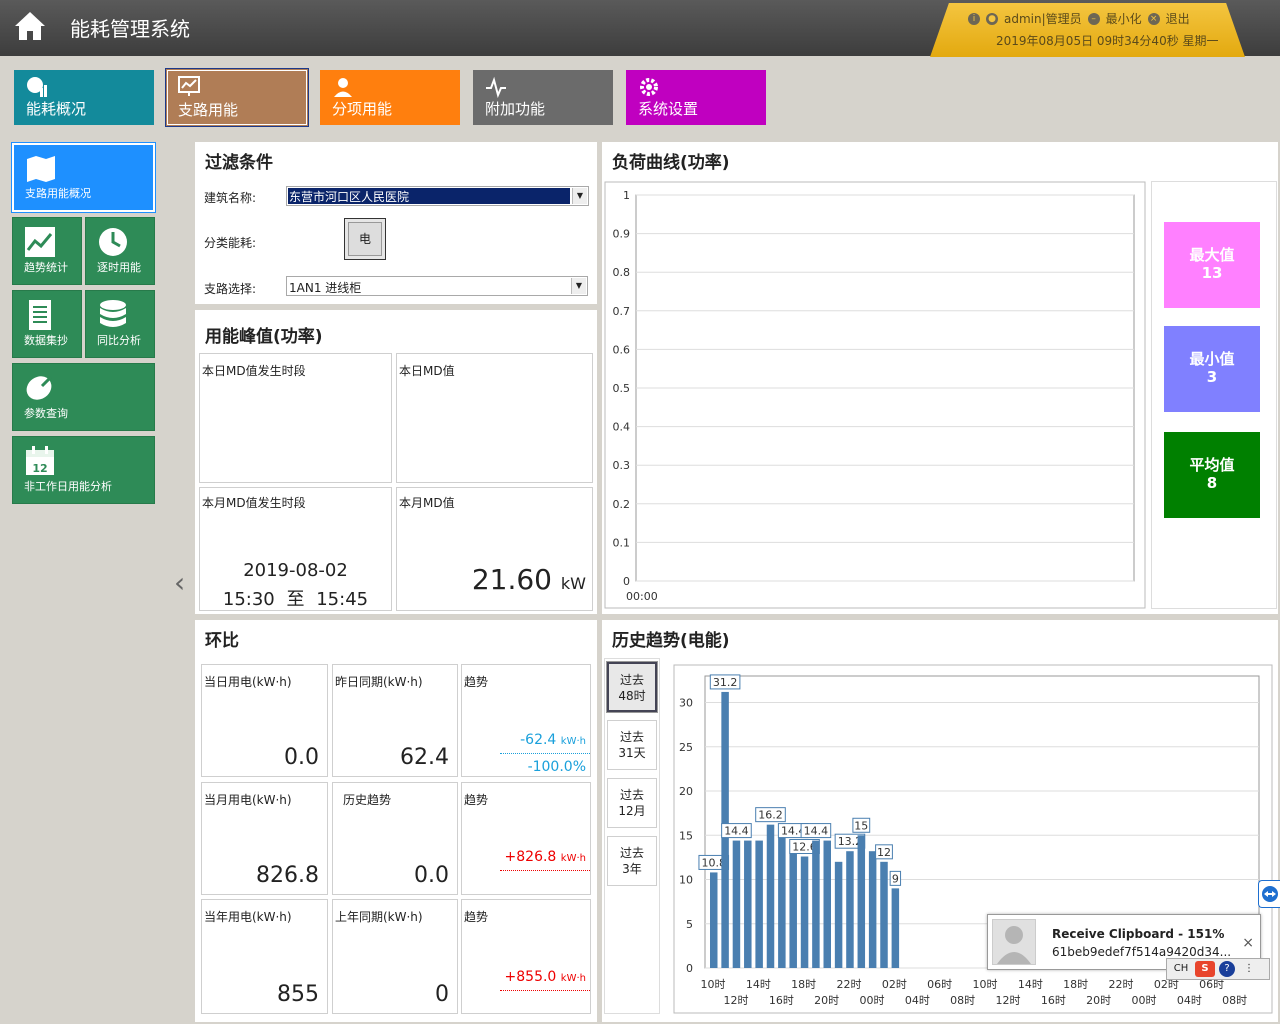 The image size is (1280, 1024). What do you see at coordinates (119, 340) in the screenshot?
I see `side-label: 同比分析` at bounding box center [119, 340].